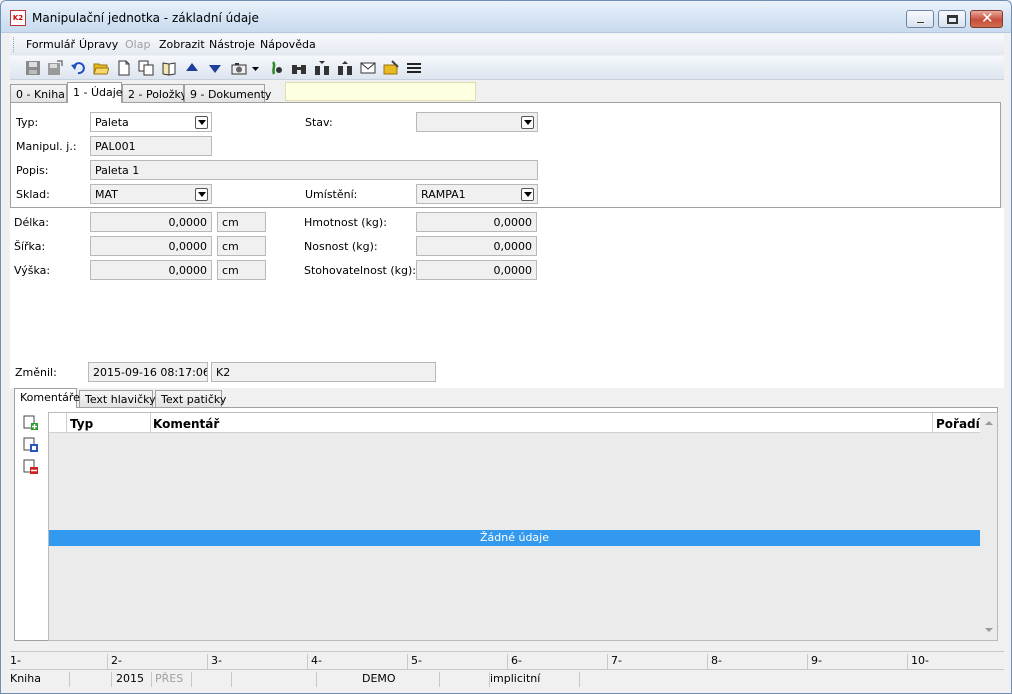 Image resolution: width=1012 pixels, height=694 pixels. What do you see at coordinates (50, 44) in the screenshot?
I see `menu-formular: Formulář` at bounding box center [50, 44].